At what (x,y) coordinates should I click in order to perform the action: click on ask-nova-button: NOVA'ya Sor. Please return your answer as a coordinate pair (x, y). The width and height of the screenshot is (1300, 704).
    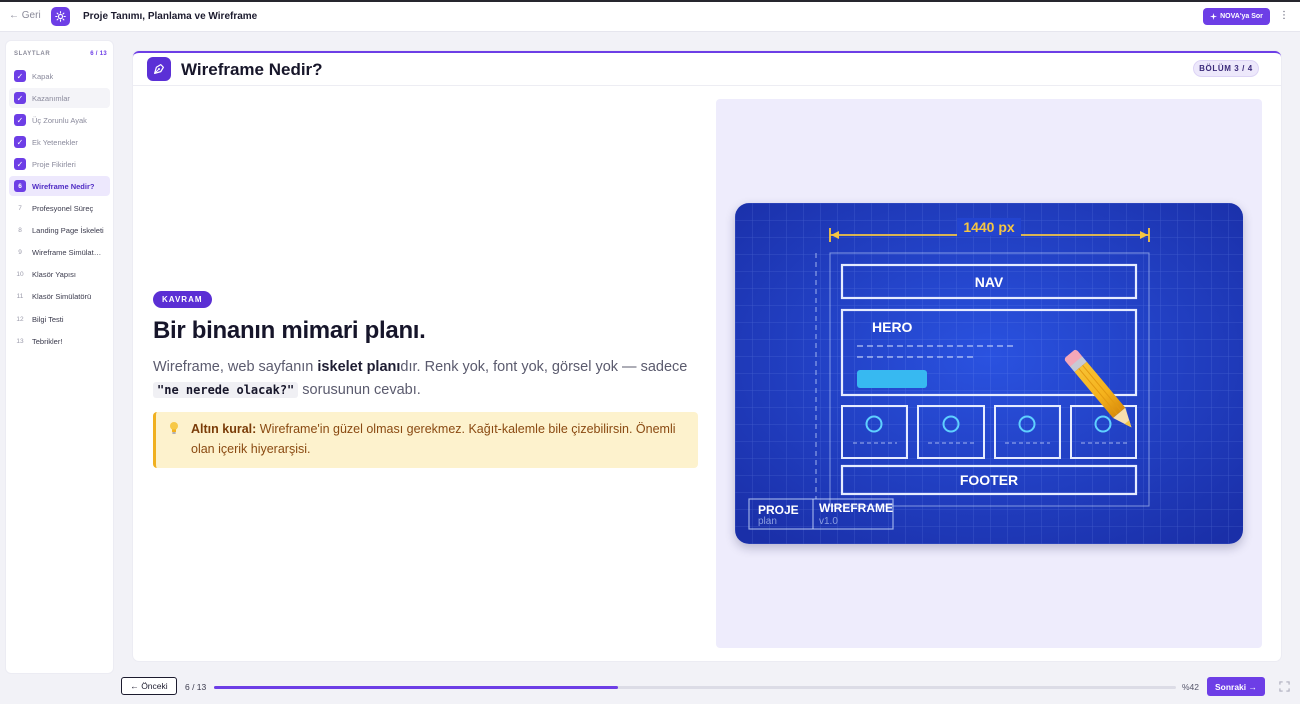
    Looking at the image, I should click on (1236, 16).